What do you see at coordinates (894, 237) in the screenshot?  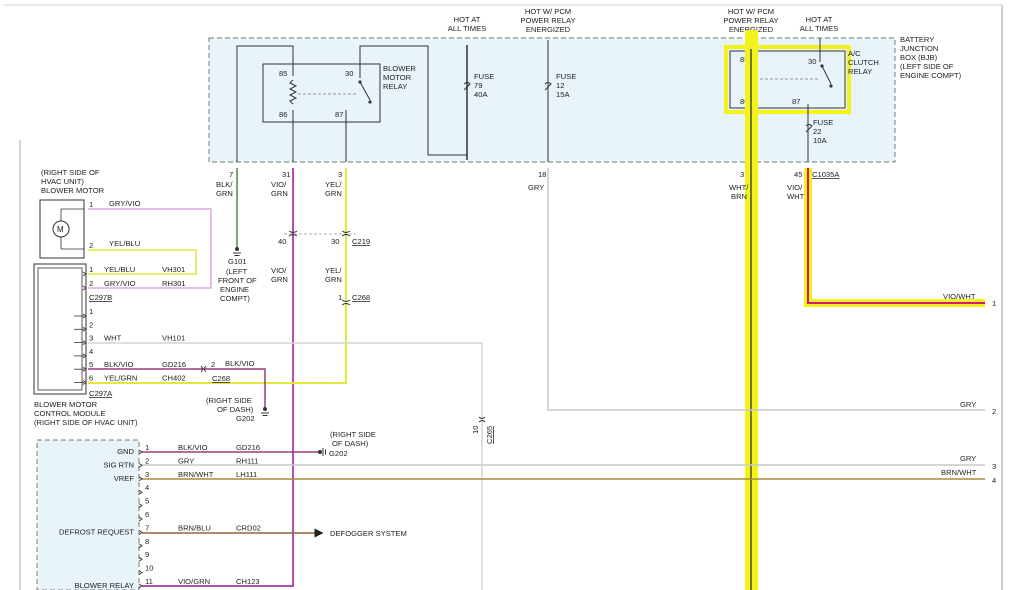 I see `vio-wht-highlight` at bounding box center [894, 237].